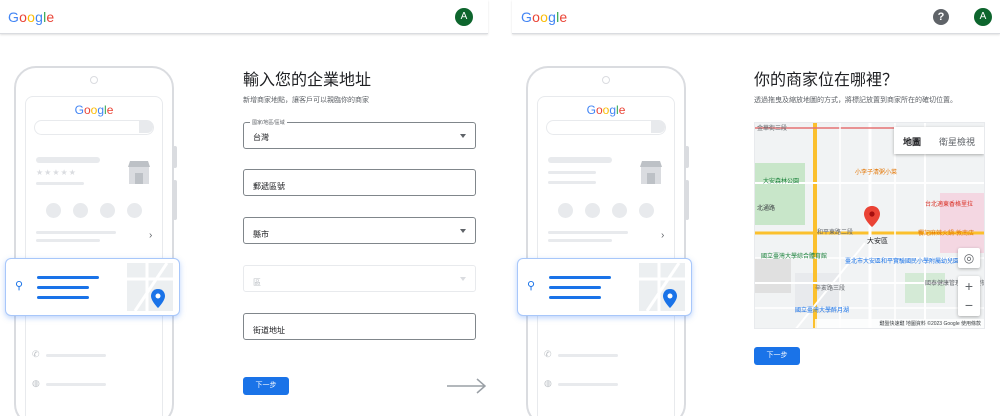 This screenshot has width=1000, height=416. Describe the element at coordinates (969, 306) in the screenshot. I see `zoom-out-icon: −` at that location.